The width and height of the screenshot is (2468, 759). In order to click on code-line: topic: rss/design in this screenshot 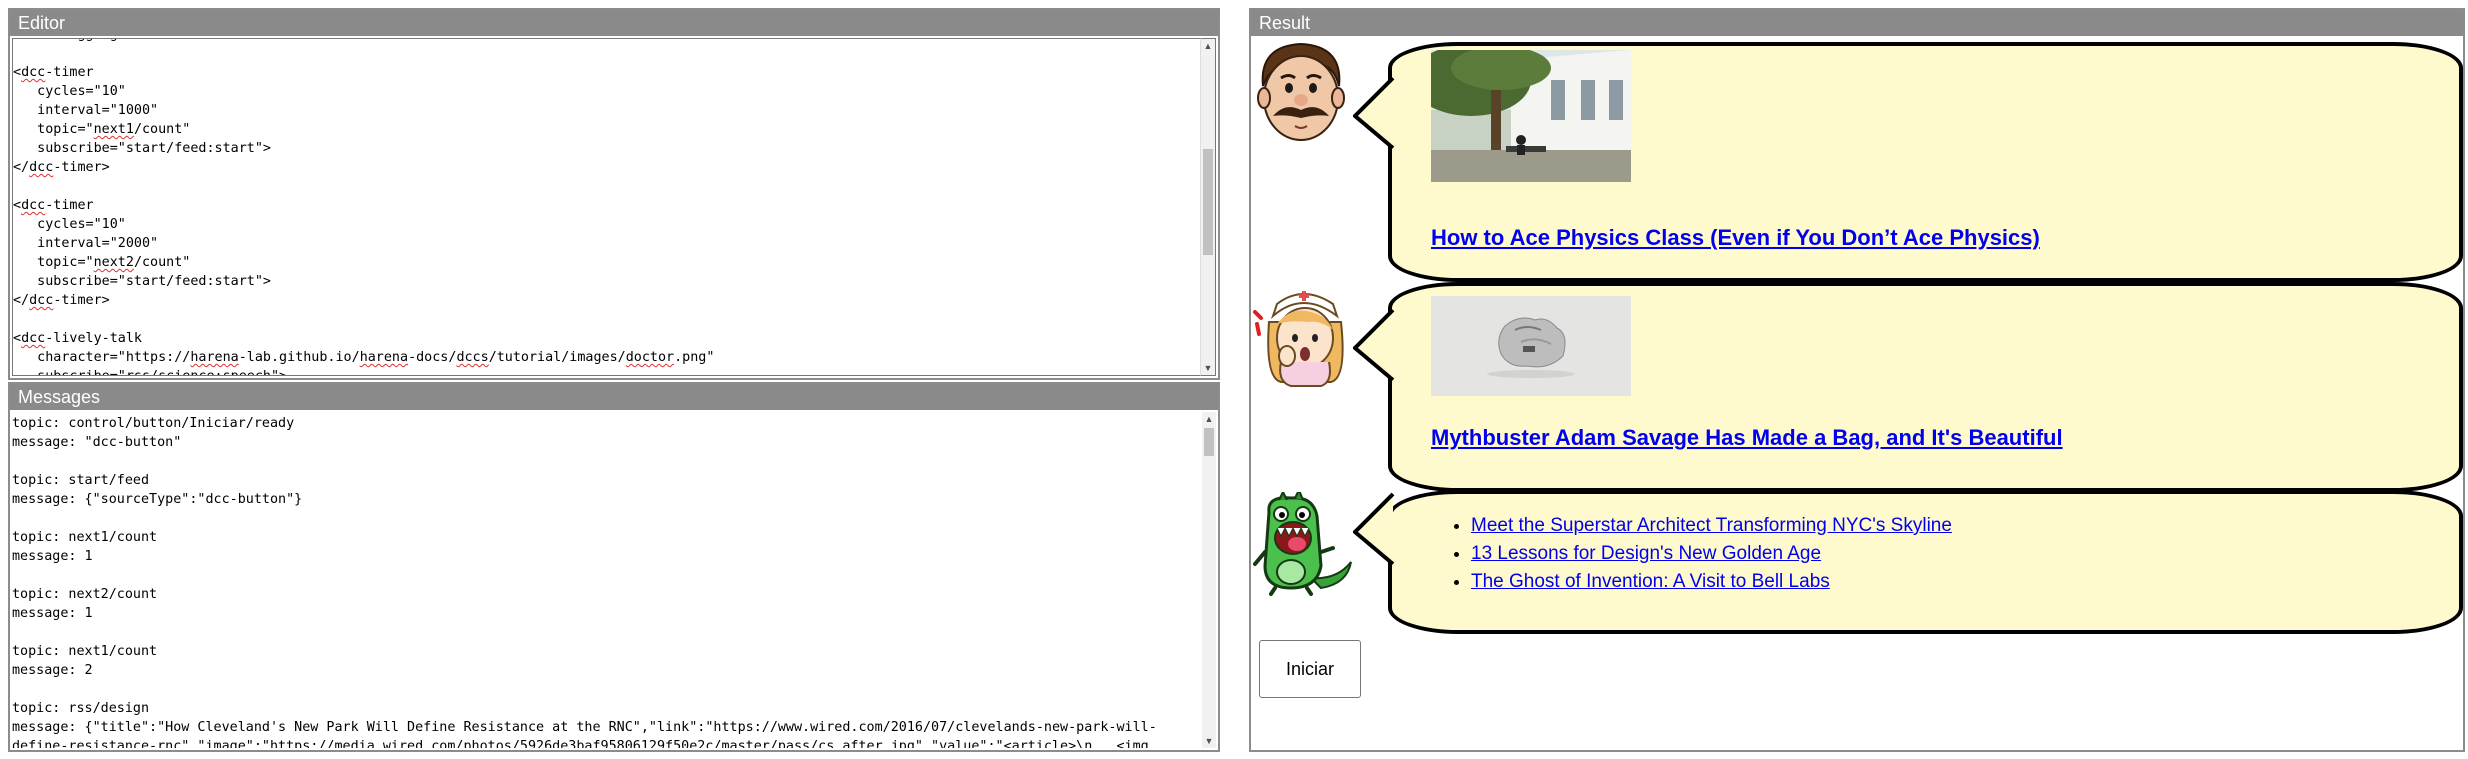, I will do `click(81, 708)`.